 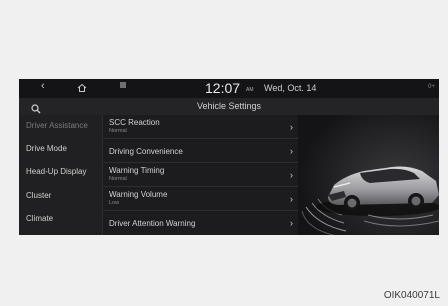 I want to click on setting-row-driving-convenience: Driving Convenience ›, so click(x=201, y=151).